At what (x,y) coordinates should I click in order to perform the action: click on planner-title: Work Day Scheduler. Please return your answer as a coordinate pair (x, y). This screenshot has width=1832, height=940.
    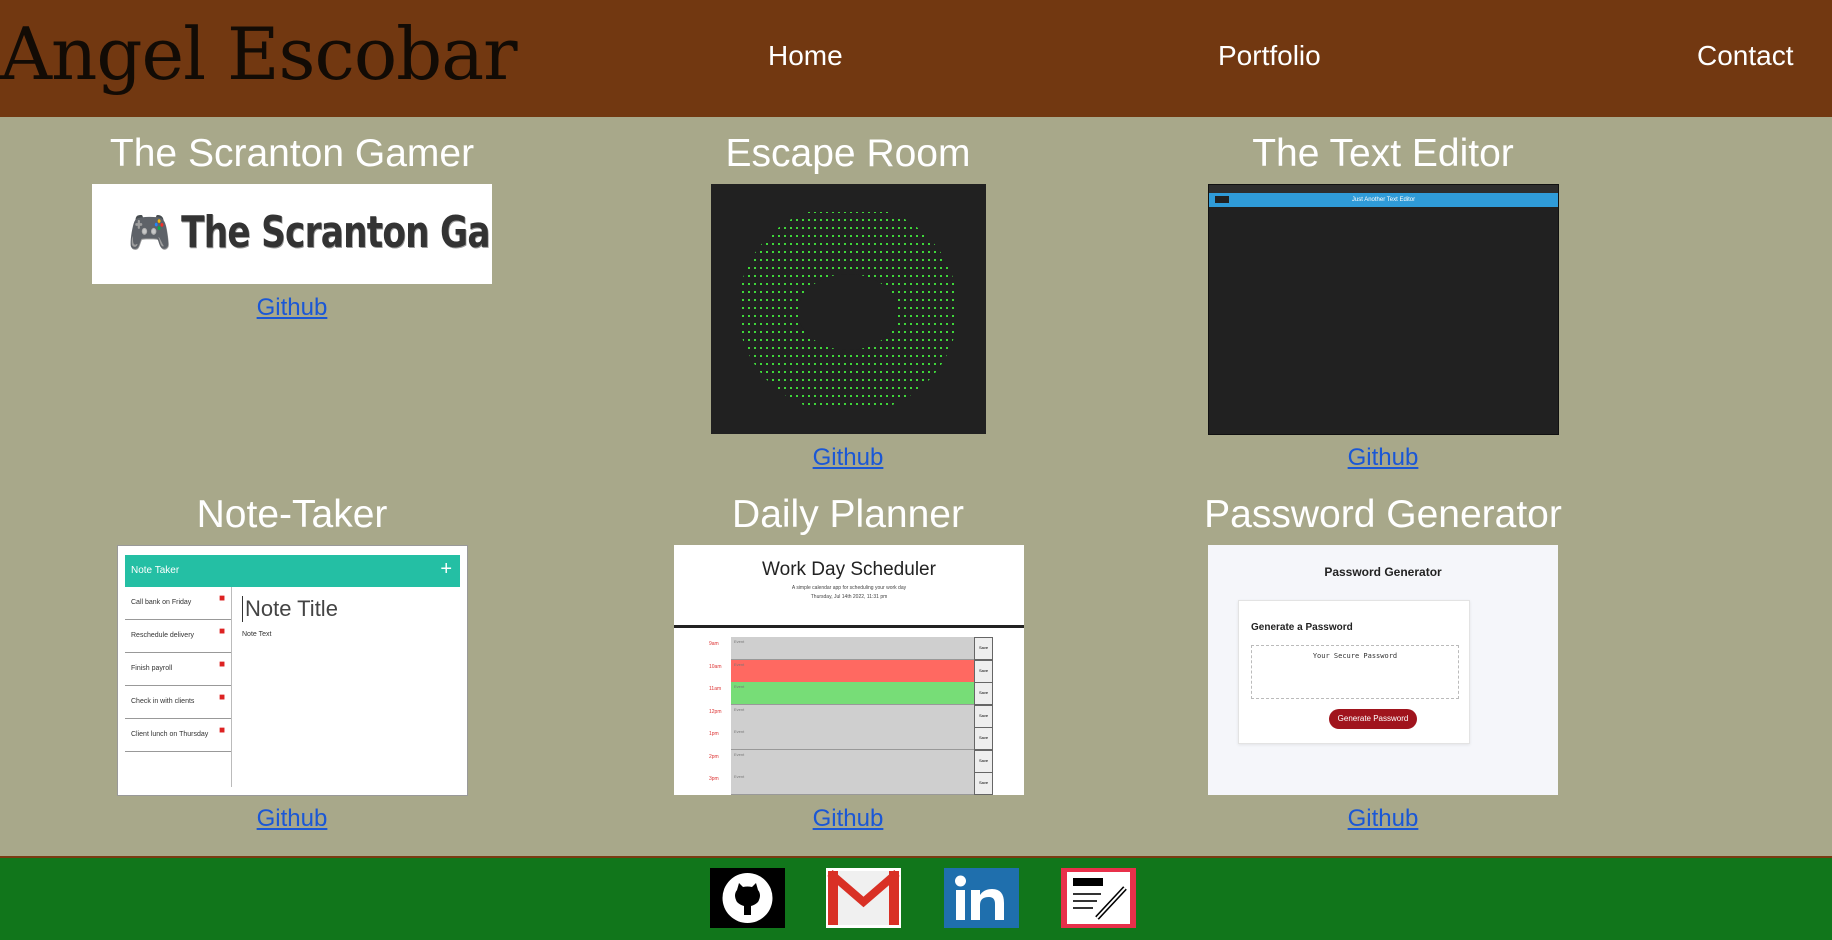
    Looking at the image, I should click on (849, 569).